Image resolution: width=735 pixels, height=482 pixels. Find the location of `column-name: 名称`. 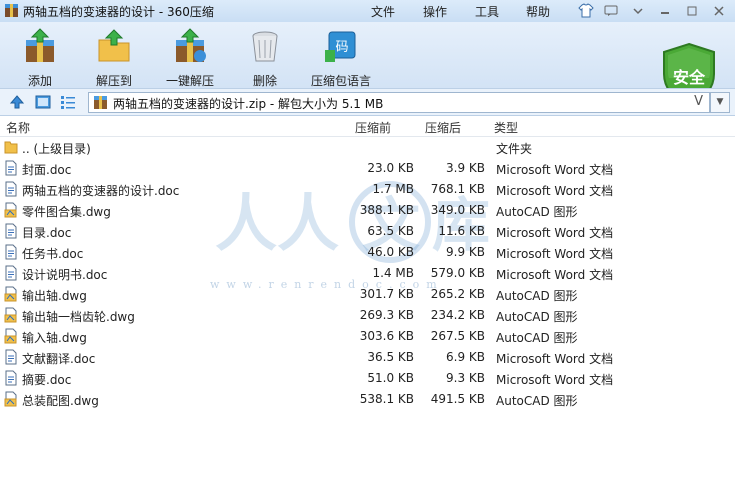

column-name: 名称 is located at coordinates (18, 127).